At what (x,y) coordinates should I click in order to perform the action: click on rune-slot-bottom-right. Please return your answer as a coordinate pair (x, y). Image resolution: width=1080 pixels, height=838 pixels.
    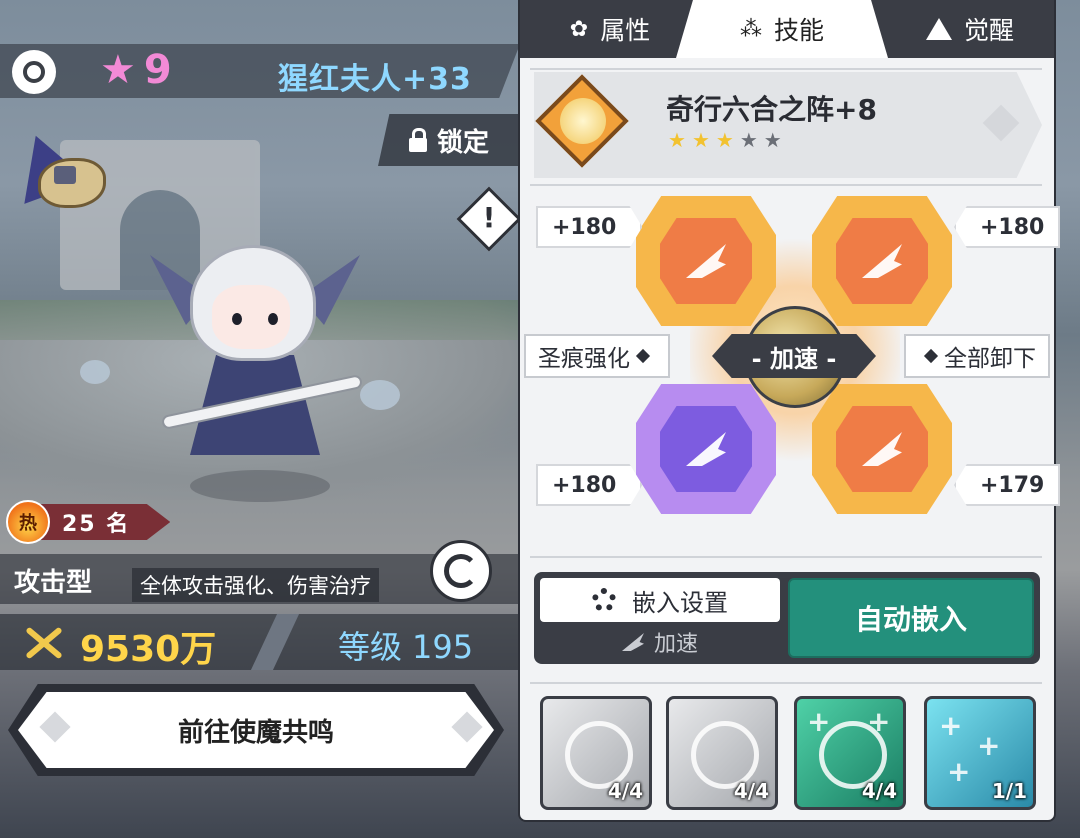
    Looking at the image, I should click on (882, 449).